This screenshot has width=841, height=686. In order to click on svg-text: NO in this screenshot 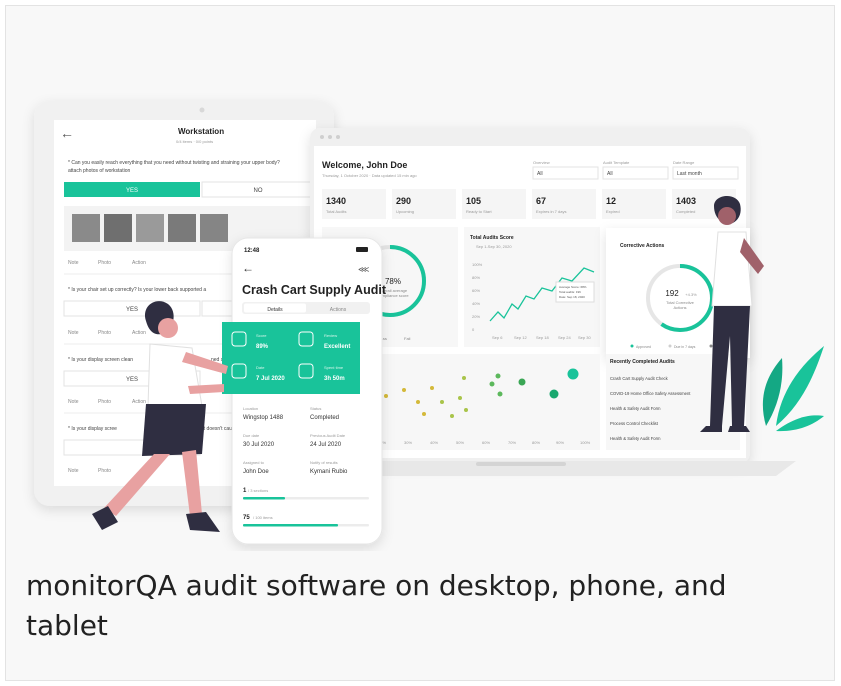, I will do `click(258, 191)`.